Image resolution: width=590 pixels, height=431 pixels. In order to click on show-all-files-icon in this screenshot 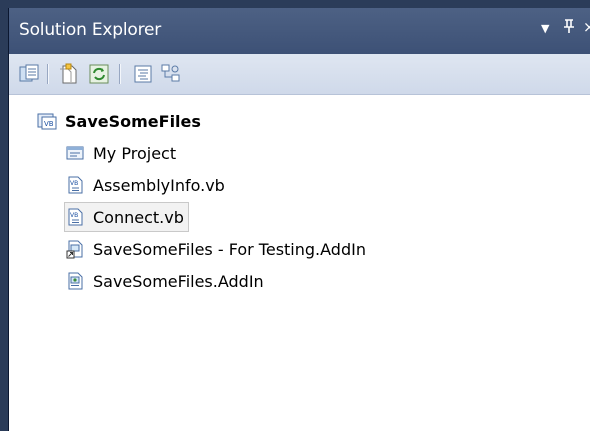, I will do `click(69, 74)`.